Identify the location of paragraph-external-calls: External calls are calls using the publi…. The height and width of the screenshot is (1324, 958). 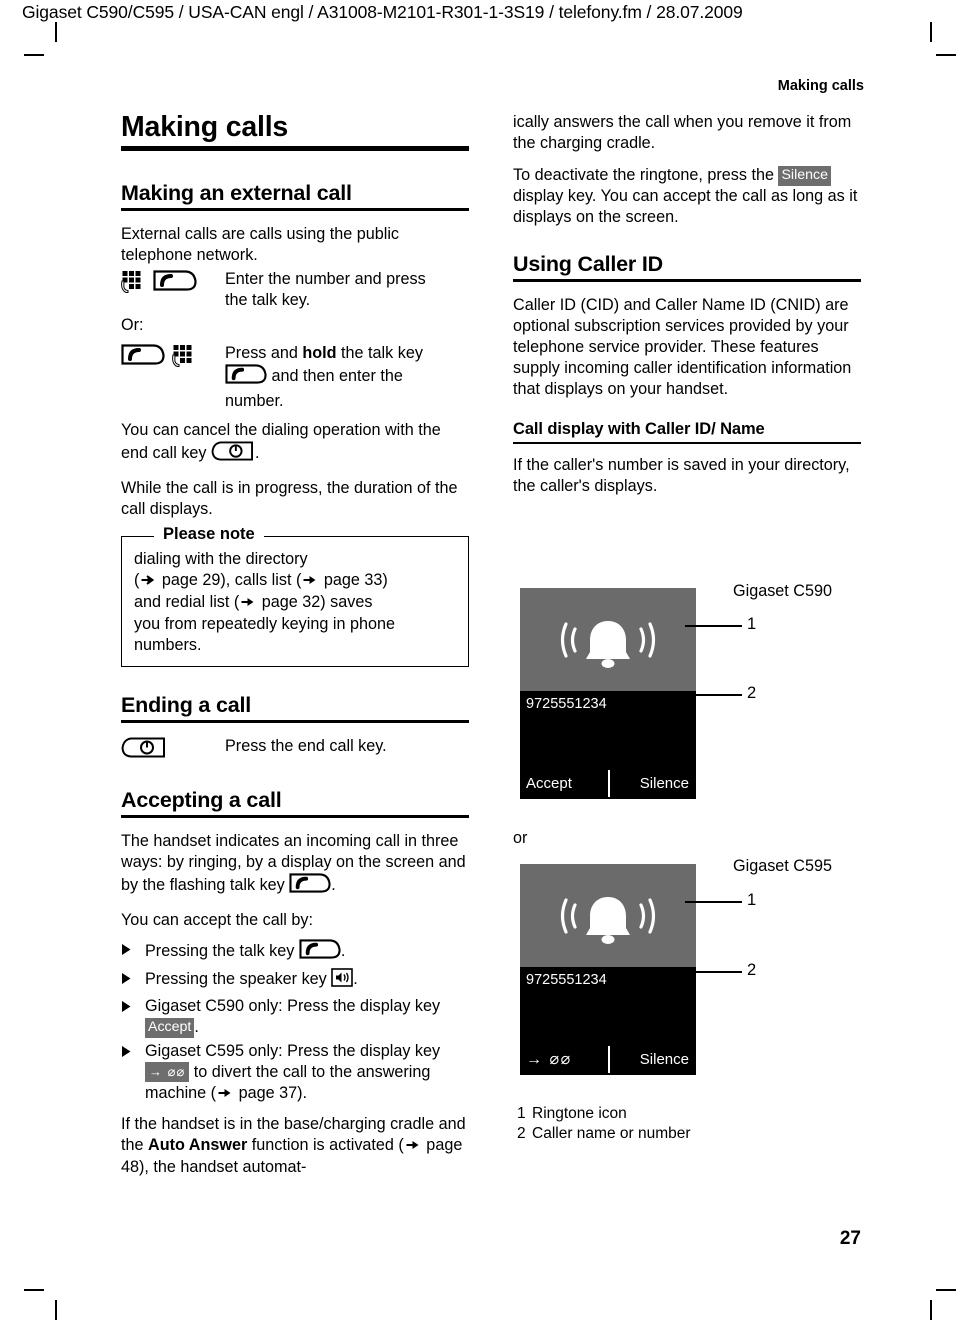
(260, 245).